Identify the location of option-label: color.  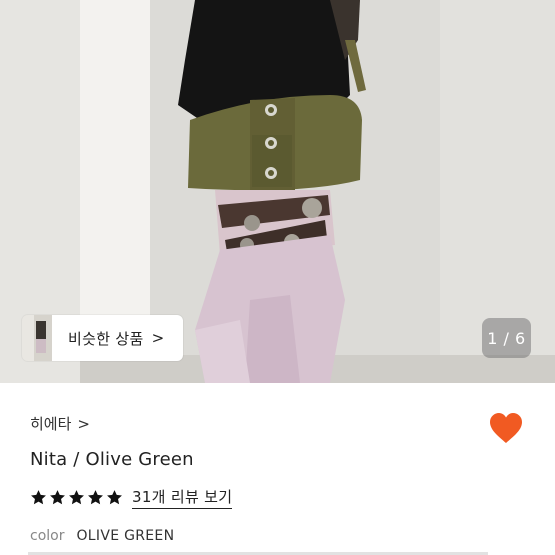
(47, 536).